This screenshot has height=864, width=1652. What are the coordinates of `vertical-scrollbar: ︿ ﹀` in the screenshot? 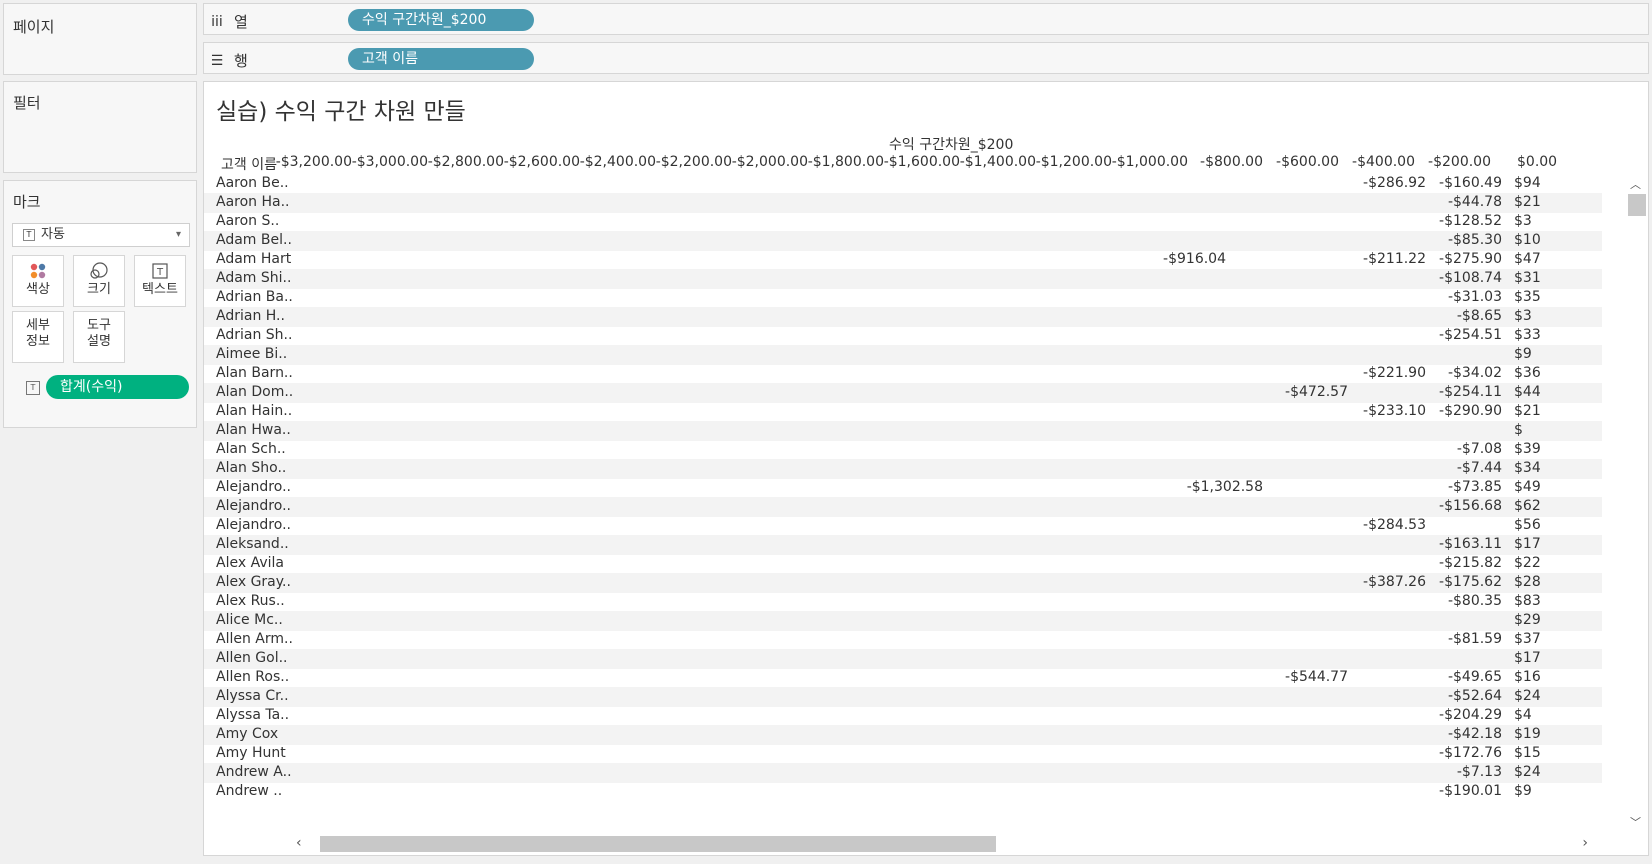 It's located at (1636, 504).